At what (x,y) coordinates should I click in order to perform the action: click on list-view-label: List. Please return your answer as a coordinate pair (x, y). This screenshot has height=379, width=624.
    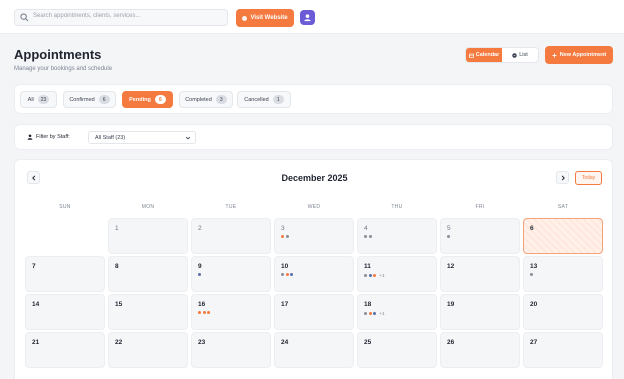
    Looking at the image, I should click on (523, 55).